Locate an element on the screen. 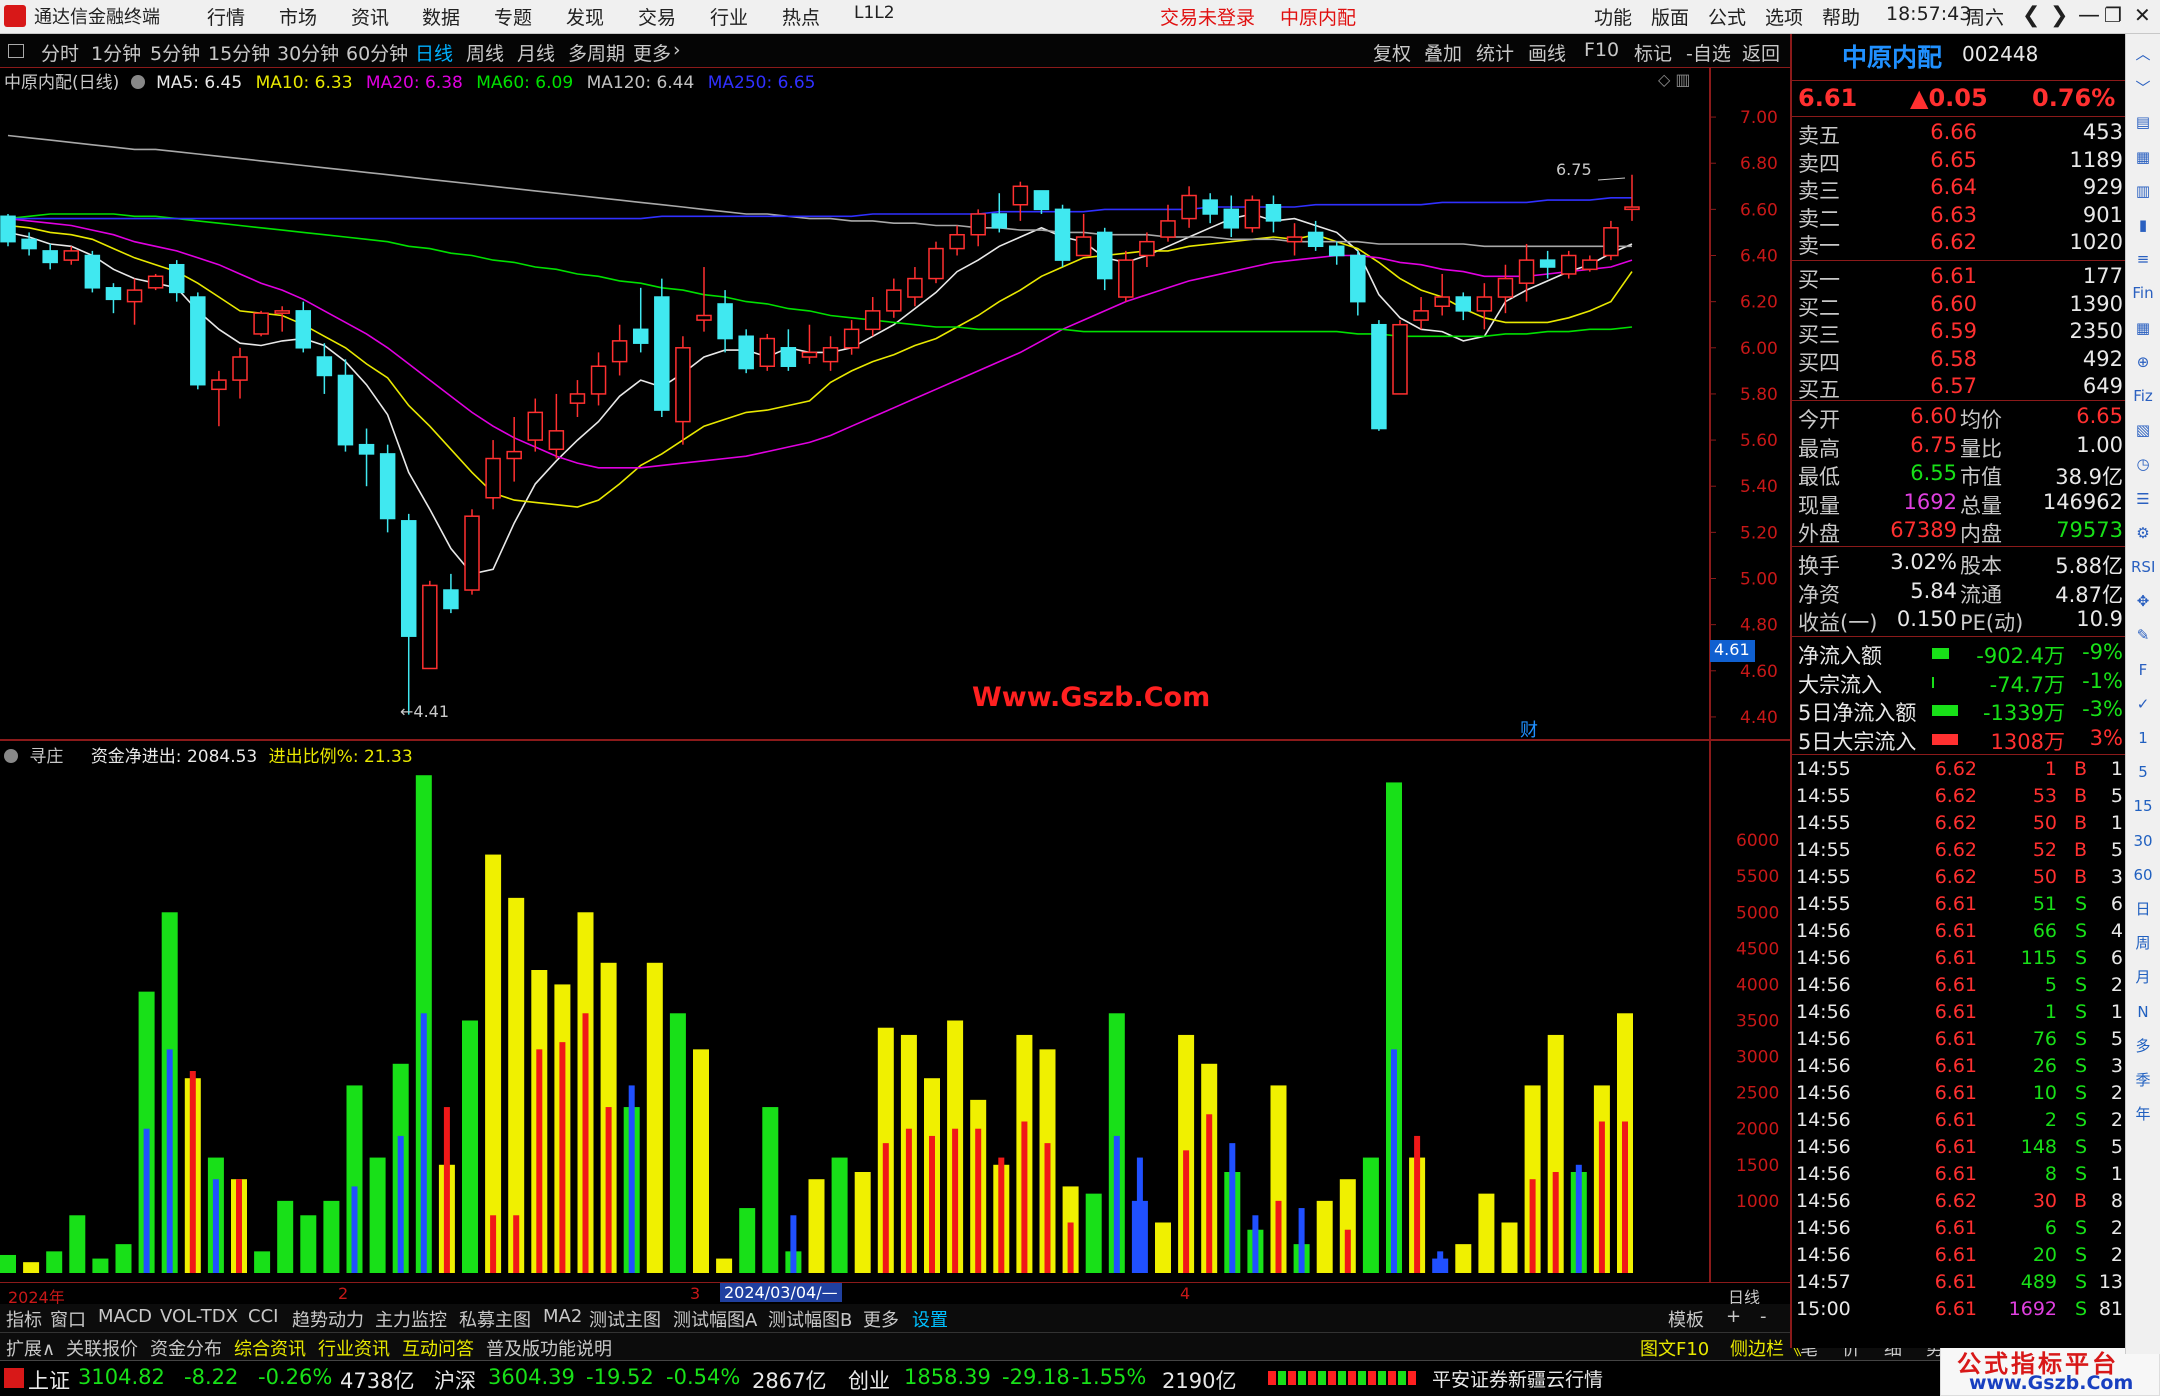 The image size is (2160, 1396). tick-row: 14:56 6.61 6 S 2 is located at coordinates (1959, 1231).